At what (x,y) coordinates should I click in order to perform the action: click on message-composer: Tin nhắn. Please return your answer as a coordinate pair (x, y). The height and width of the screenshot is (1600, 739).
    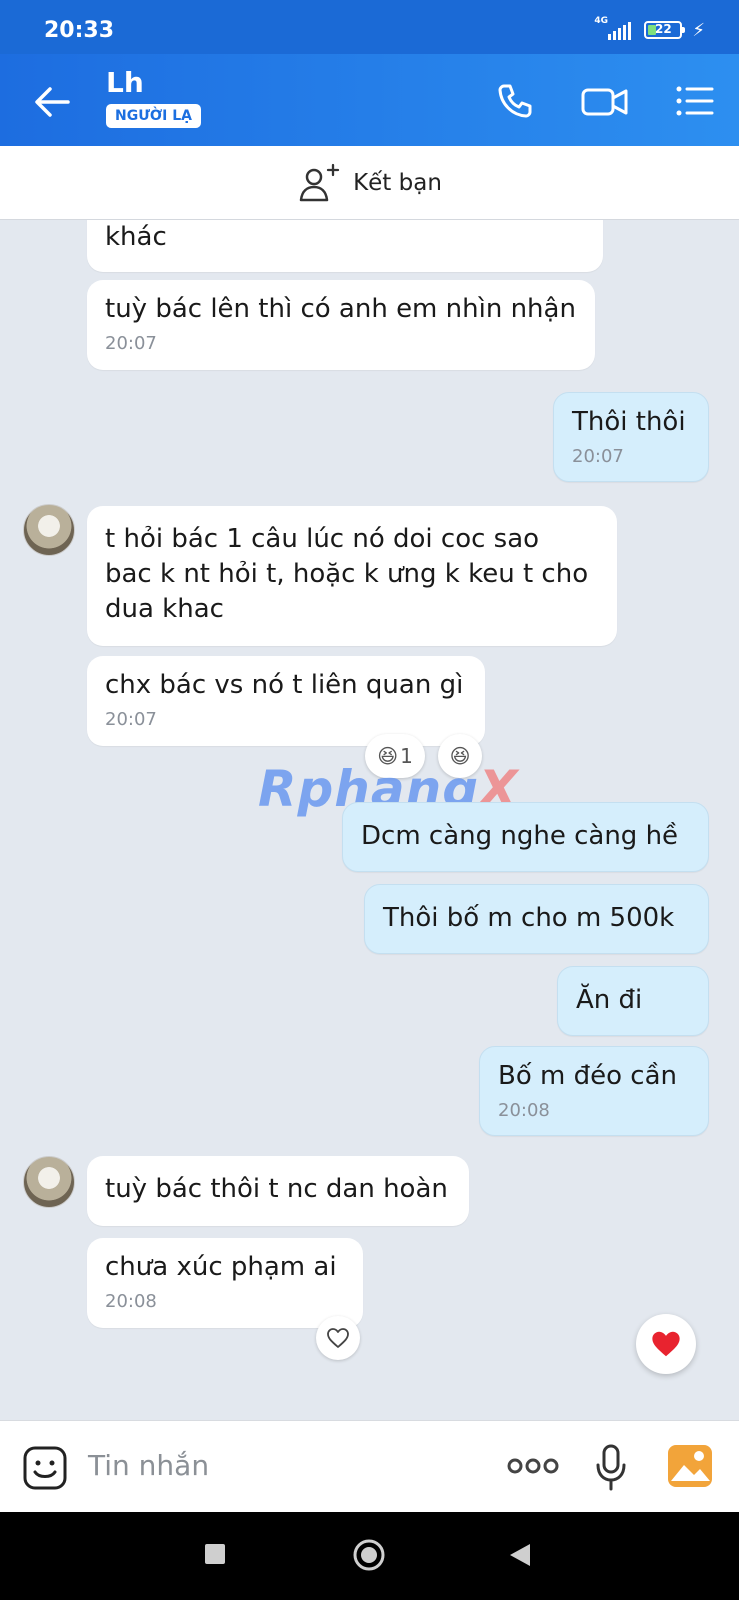
    Looking at the image, I should click on (369, 1466).